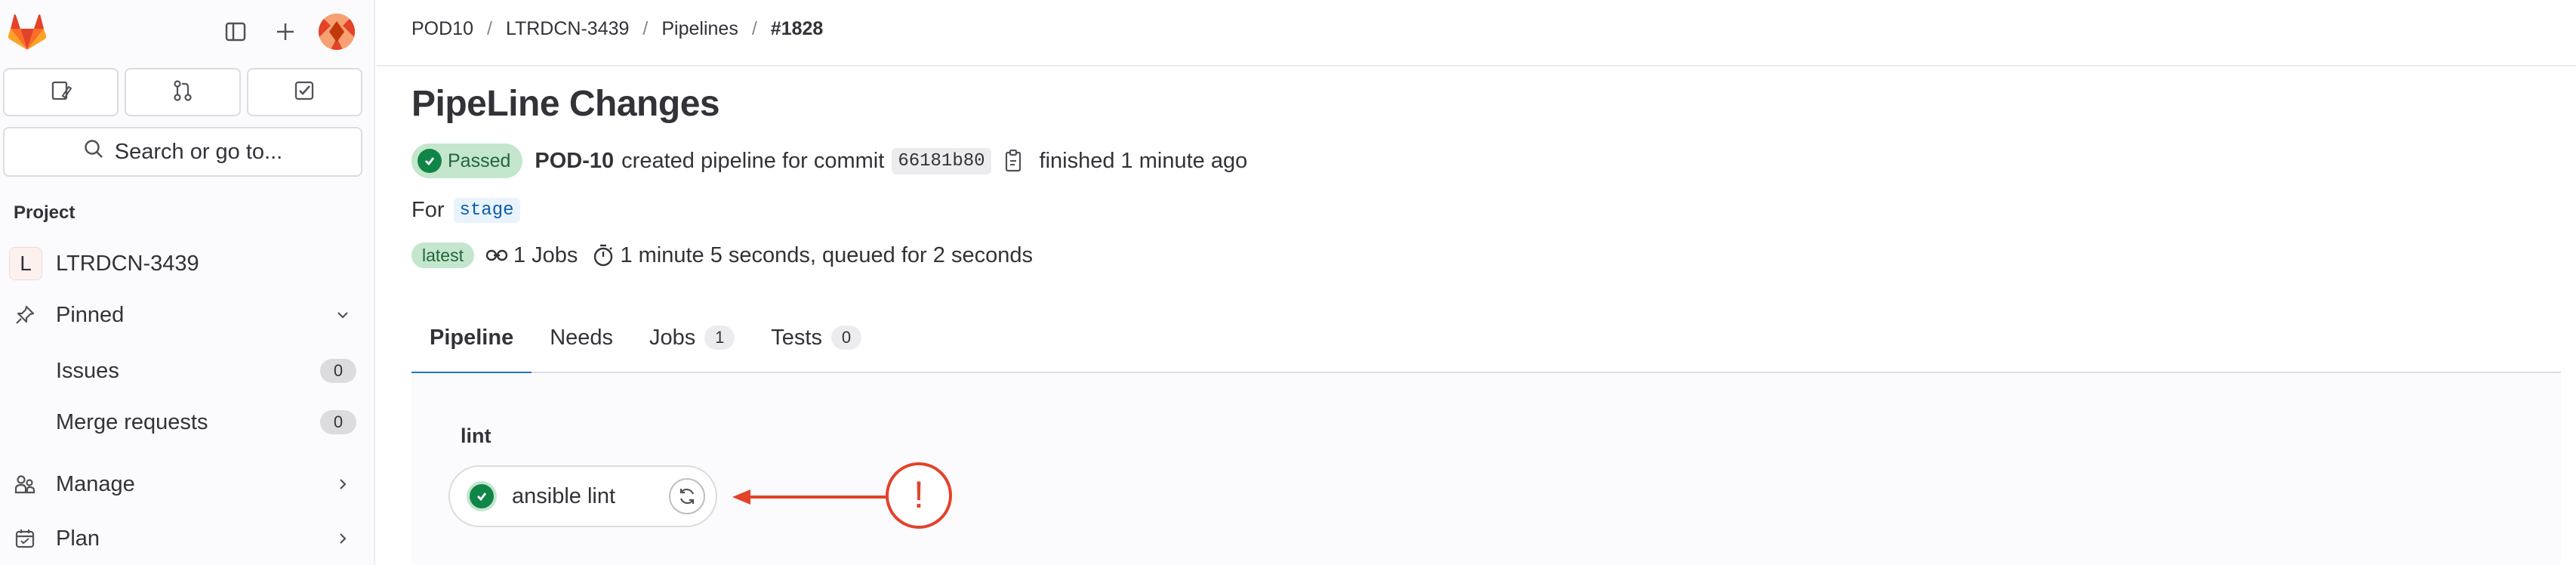 This screenshot has width=2576, height=565. I want to click on project-name: LTRDCN-3439, so click(127, 263).